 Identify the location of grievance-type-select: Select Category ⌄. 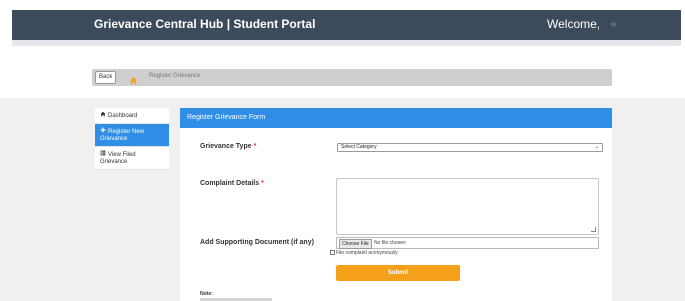
(470, 147).